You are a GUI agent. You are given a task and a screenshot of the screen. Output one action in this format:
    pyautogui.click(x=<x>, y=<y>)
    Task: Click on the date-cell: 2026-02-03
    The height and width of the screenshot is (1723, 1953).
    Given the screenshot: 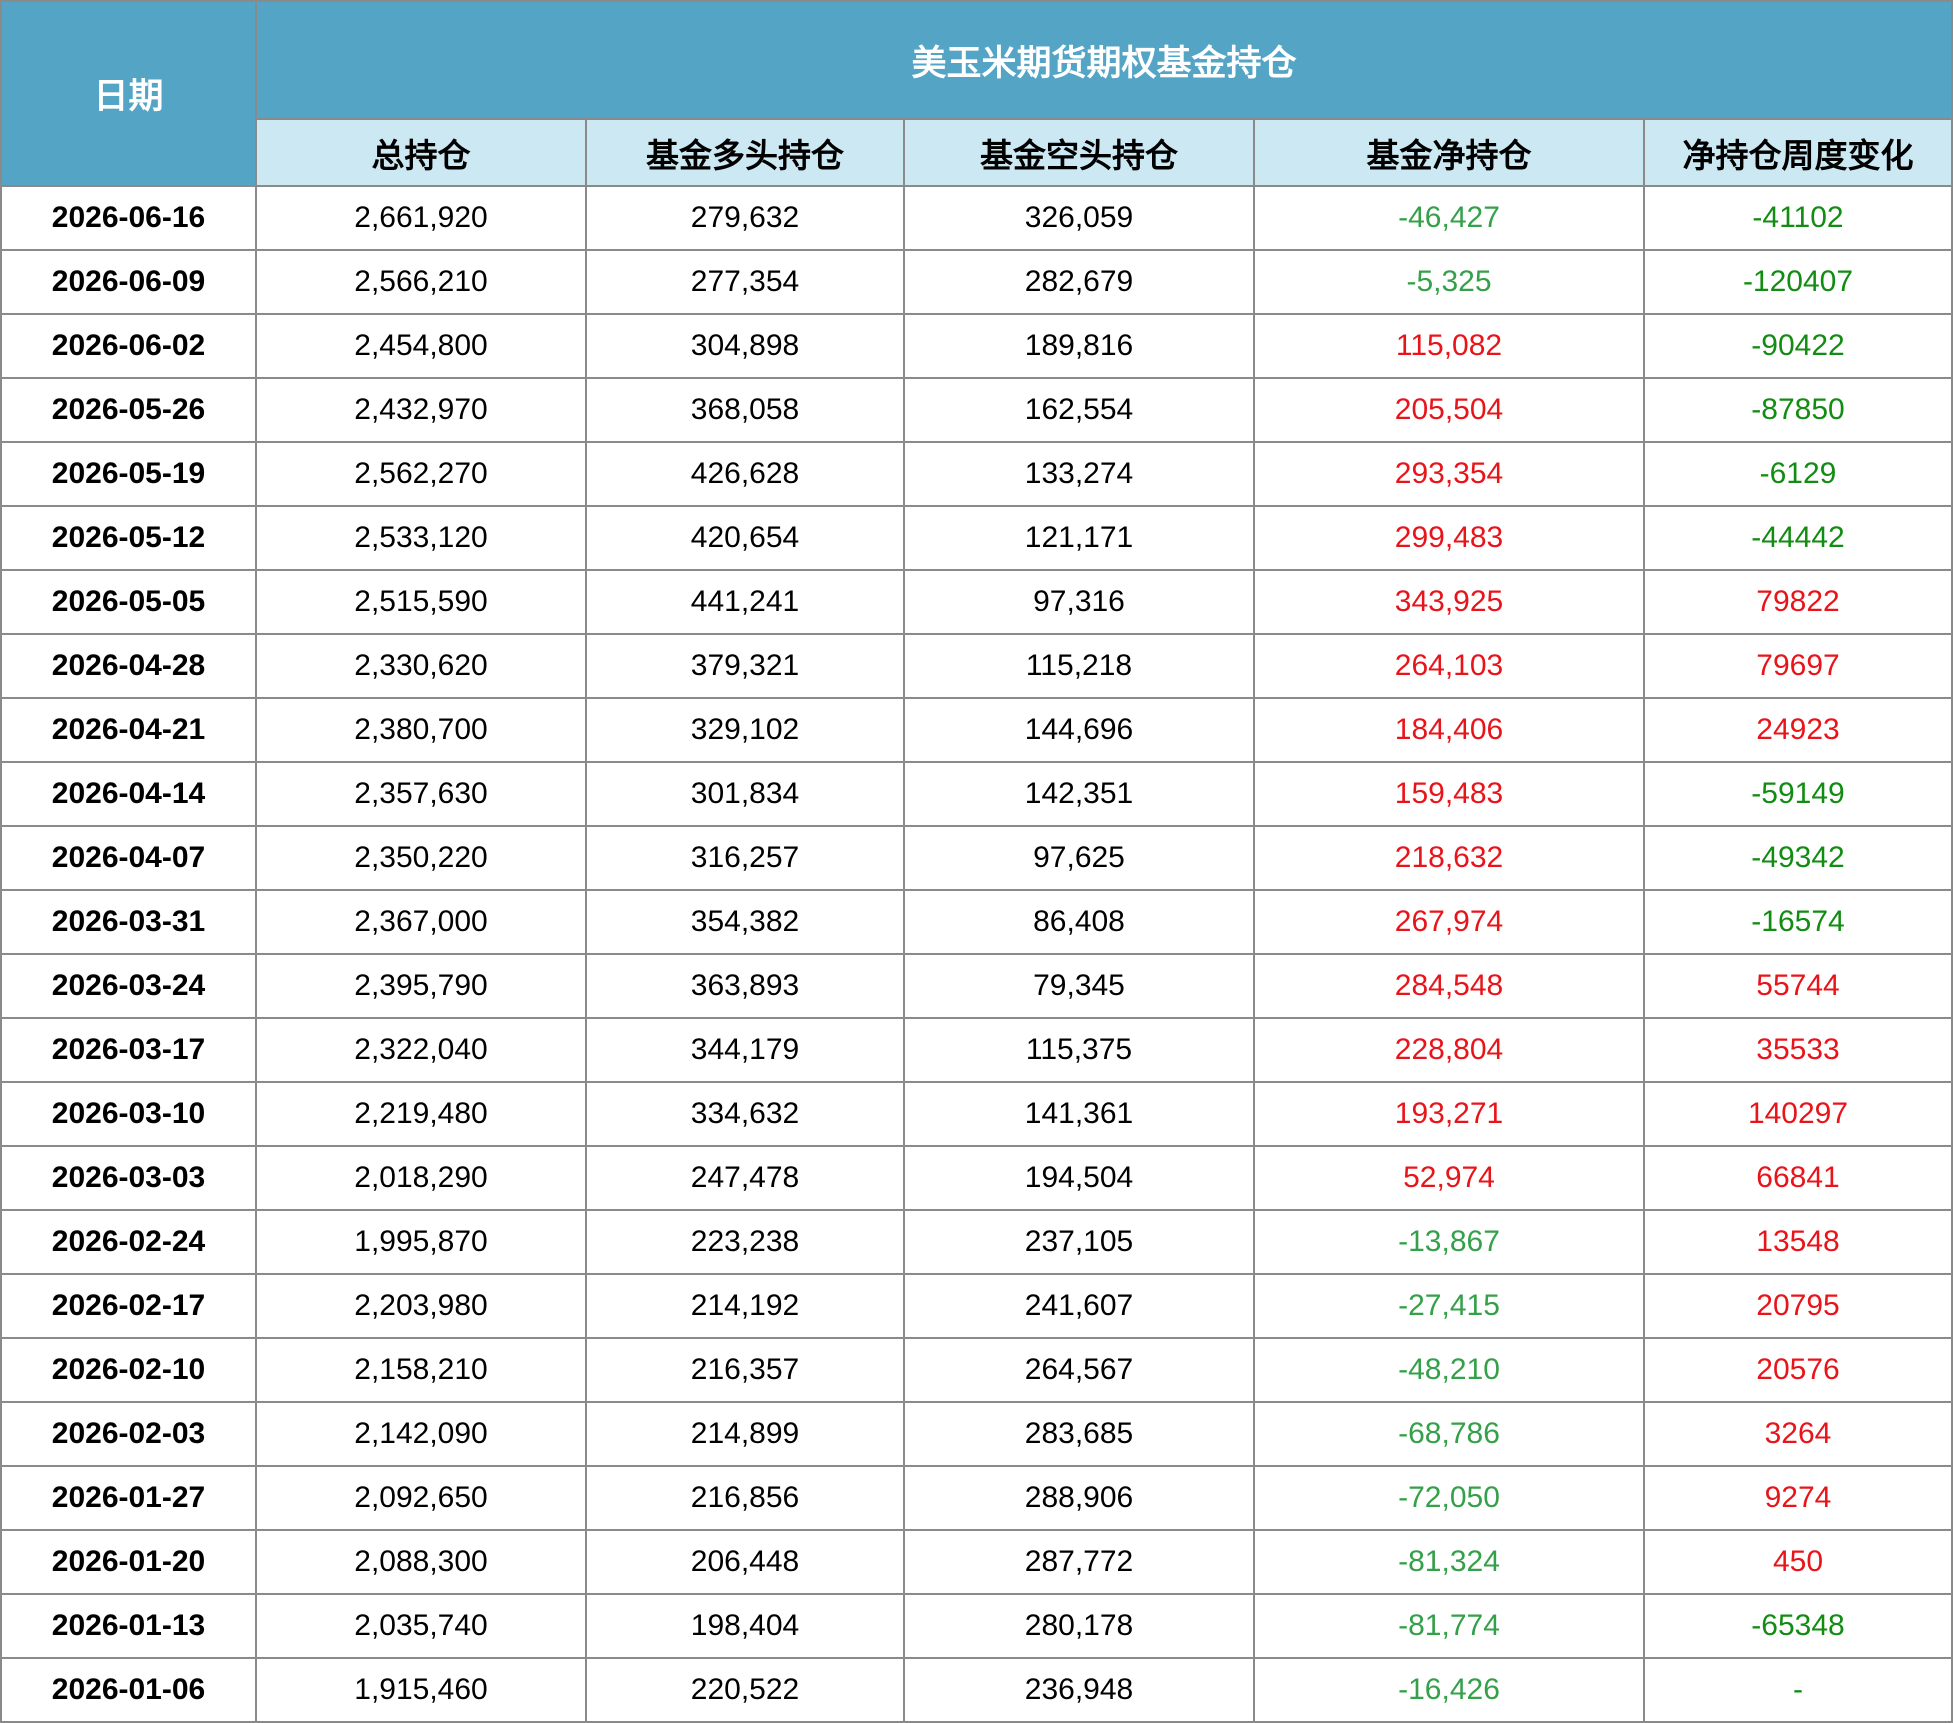 What is the action you would take?
    pyautogui.click(x=128, y=1435)
    